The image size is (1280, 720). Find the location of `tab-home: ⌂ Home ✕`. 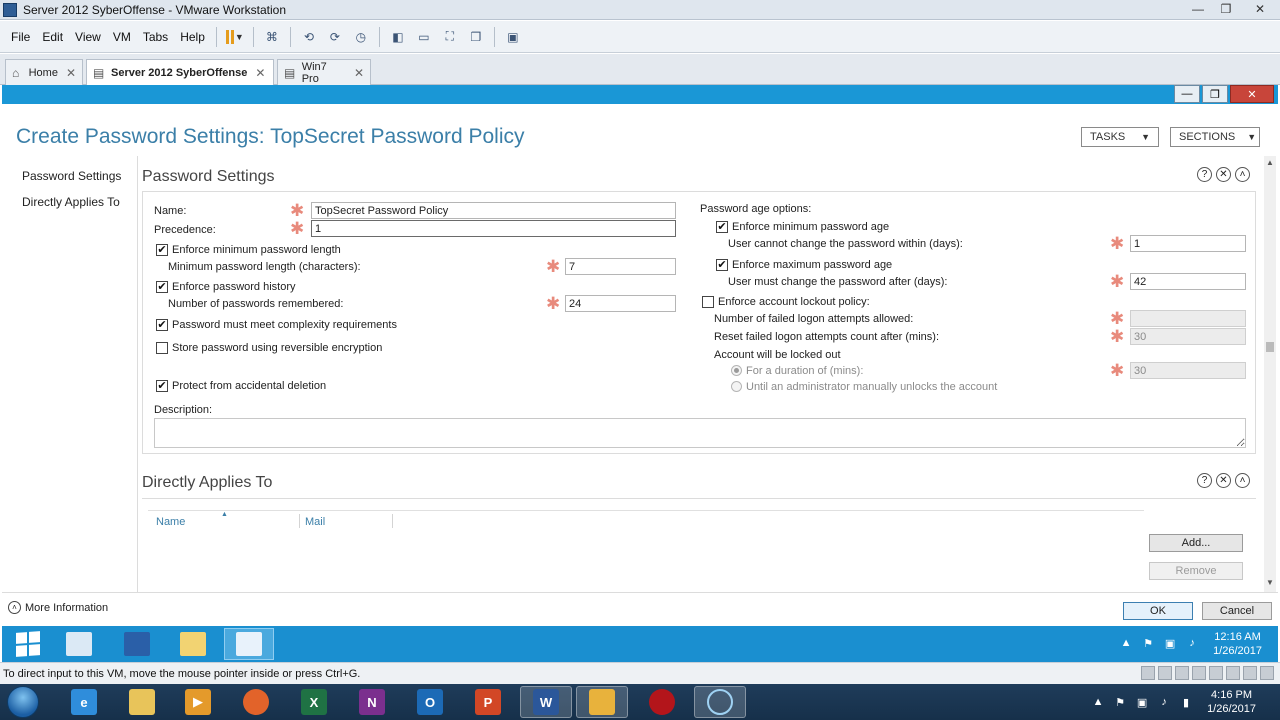

tab-home: ⌂ Home ✕ is located at coordinates (44, 72).